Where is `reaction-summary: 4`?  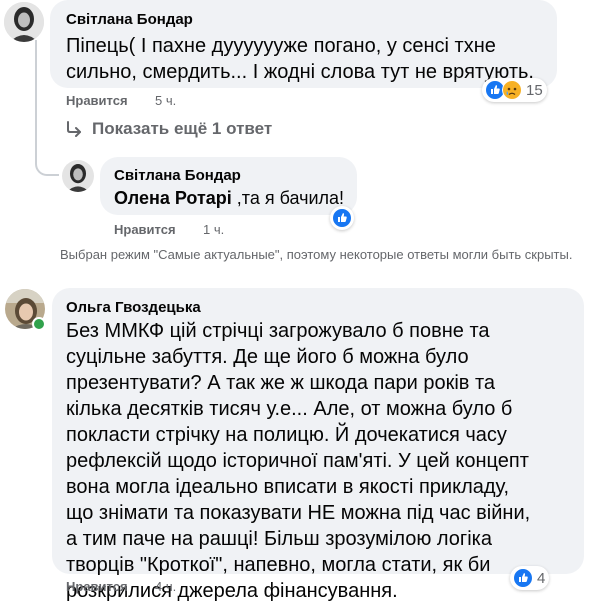
reaction-summary: 4 is located at coordinates (530, 578).